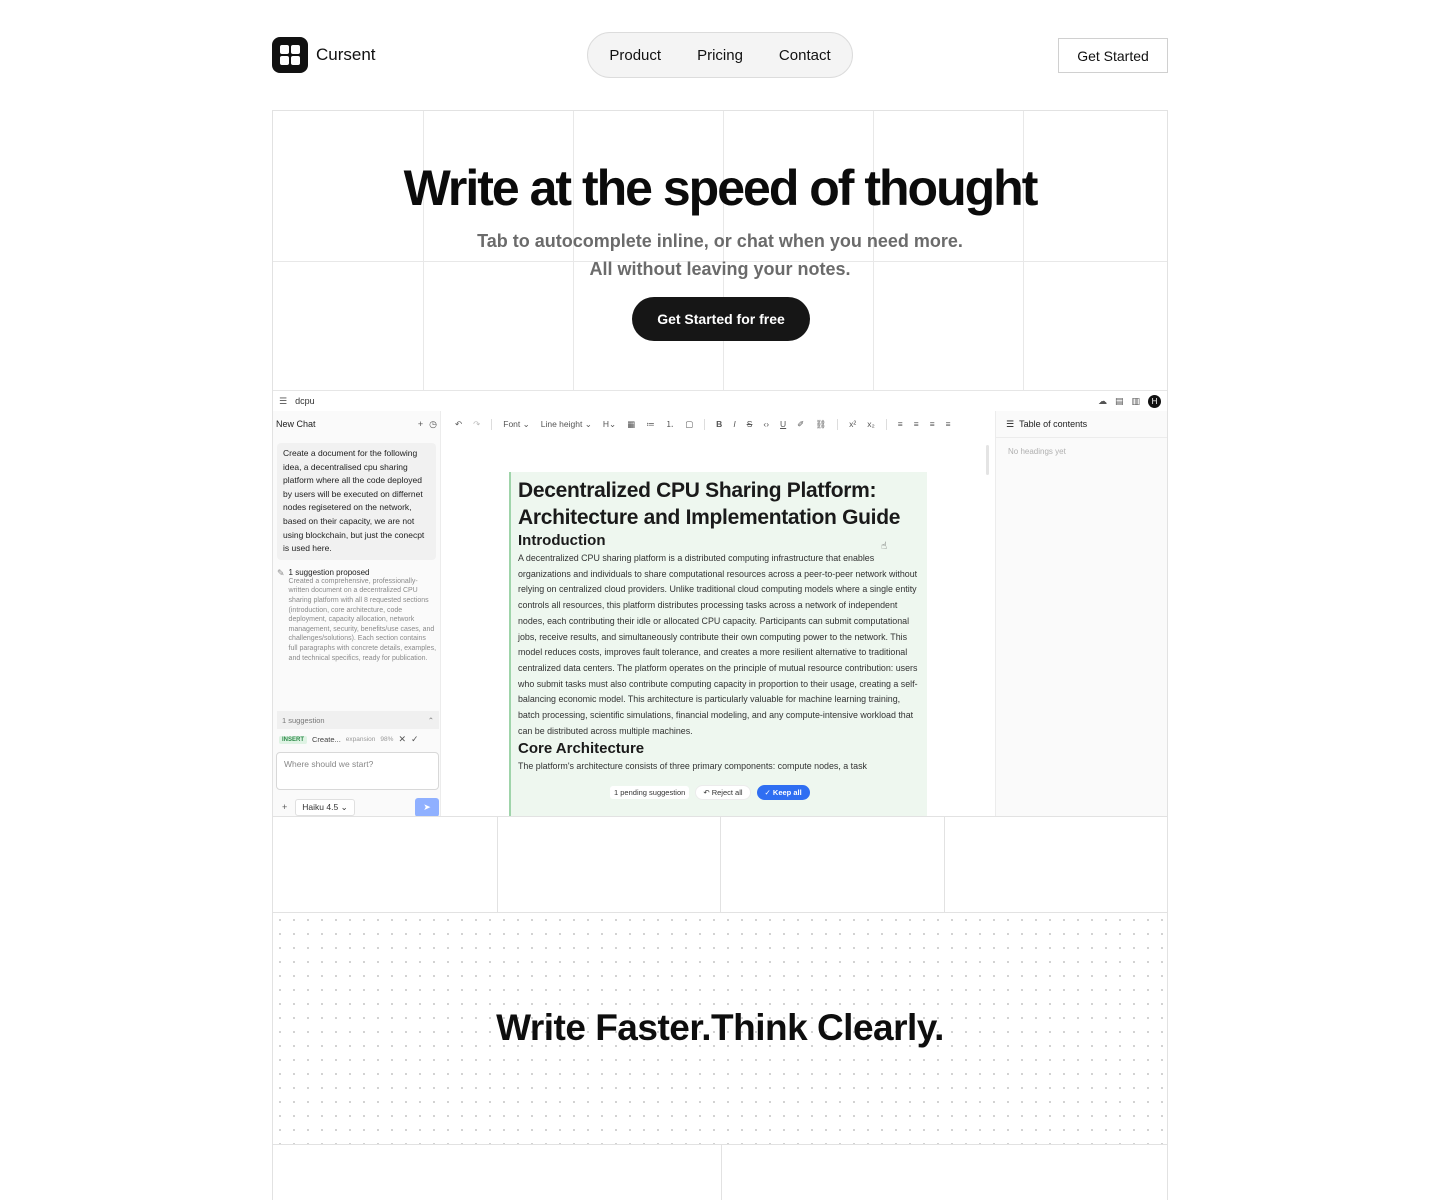 The height and width of the screenshot is (1200, 1440). Describe the element at coordinates (1010, 423) in the screenshot. I see `list-icon: ☰` at that location.